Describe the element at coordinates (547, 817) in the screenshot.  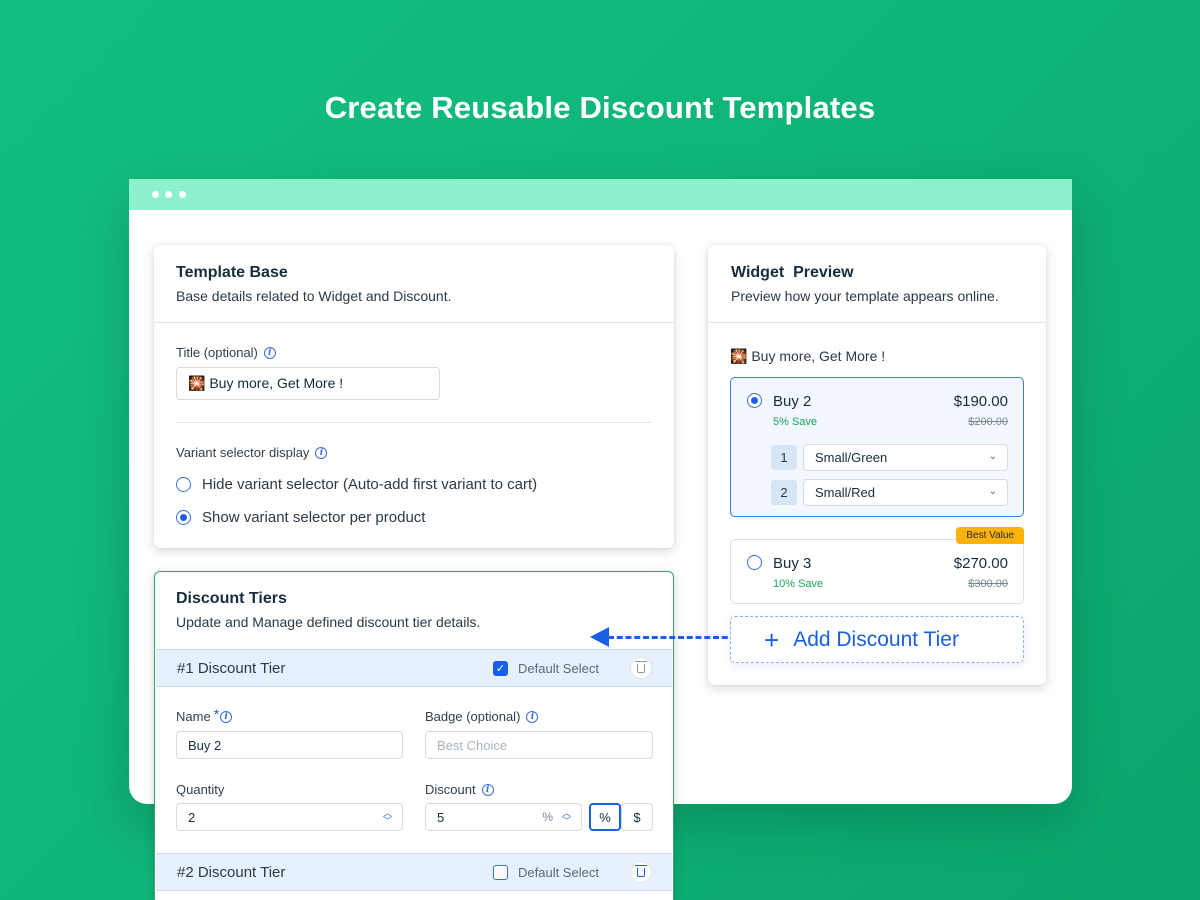
I see `discount-unit: %` at that location.